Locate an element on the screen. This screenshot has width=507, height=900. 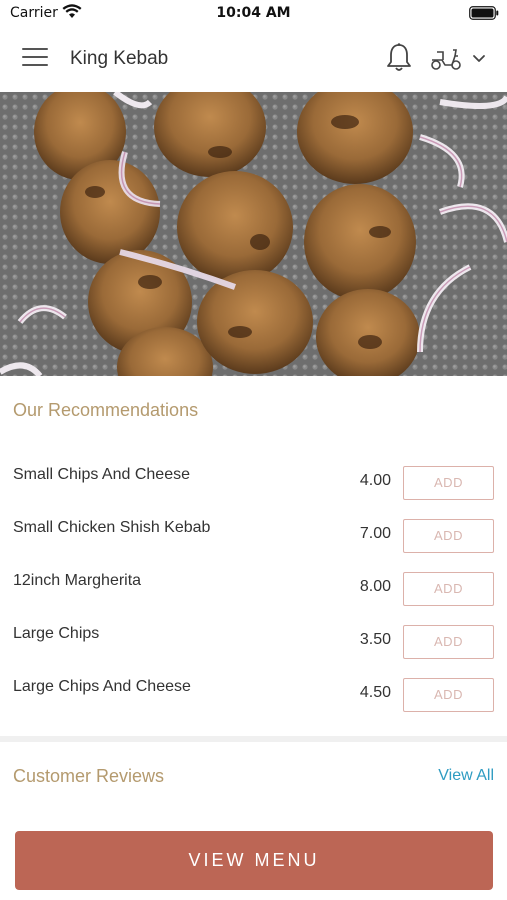
reviews-title: Customer Reviews is located at coordinates (89, 776).